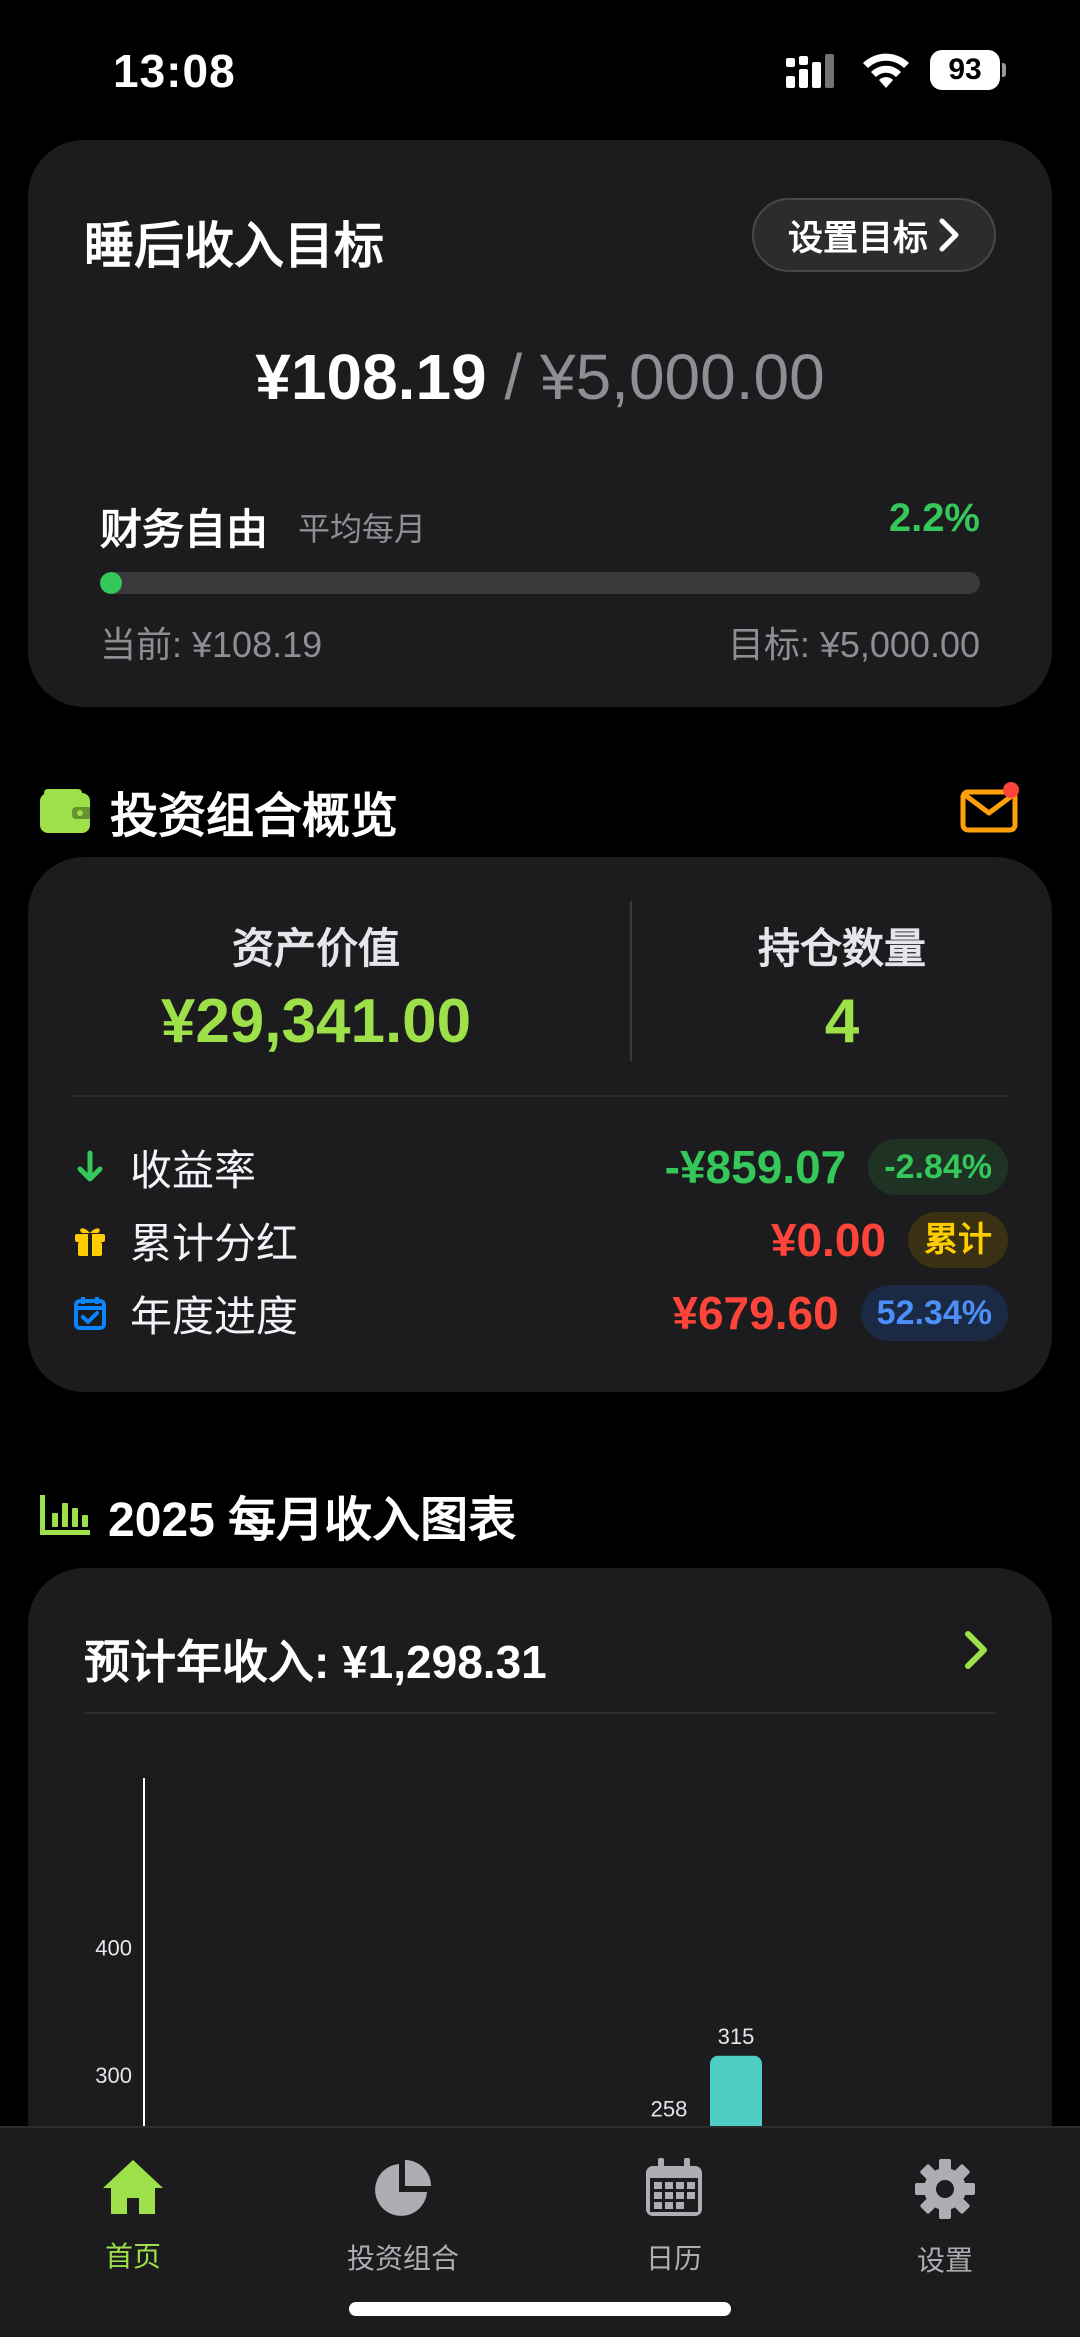  I want to click on status-bar: 13:08 93, so click(540, 65).